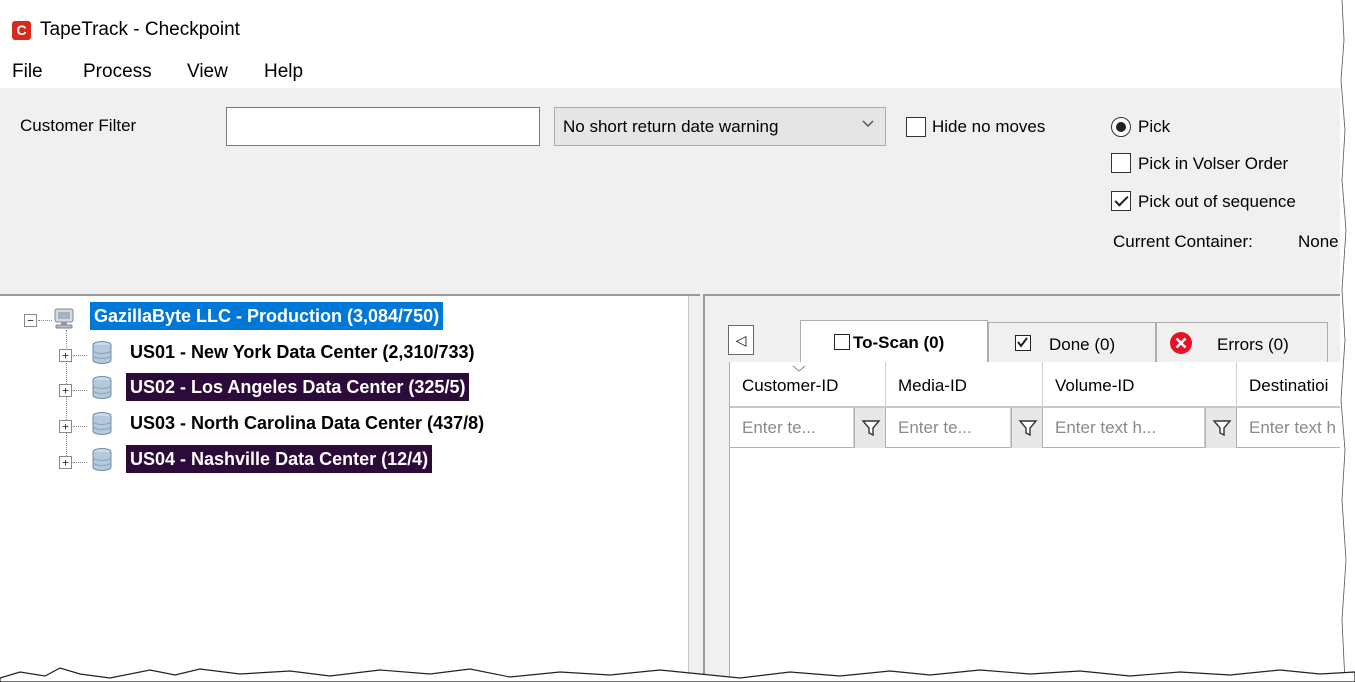 The width and height of the screenshot is (1355, 682). Describe the element at coordinates (1213, 163) in the screenshot. I see `pick-volser-label: Pick in Volser Order` at that location.